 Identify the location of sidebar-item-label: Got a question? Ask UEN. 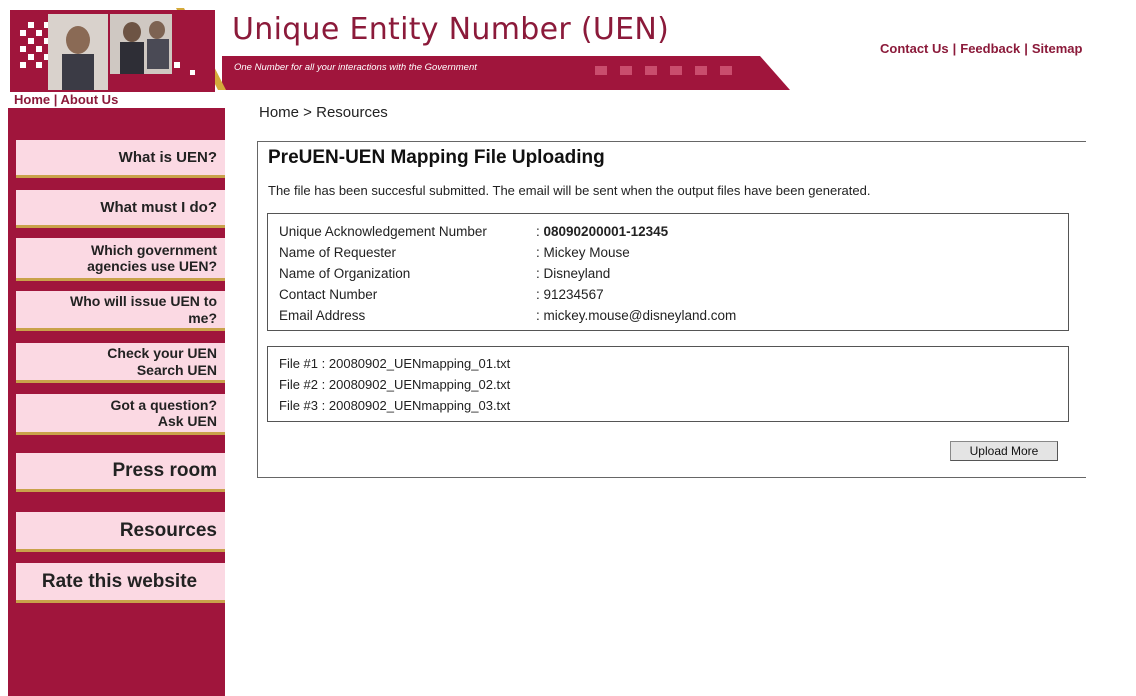
(163, 412).